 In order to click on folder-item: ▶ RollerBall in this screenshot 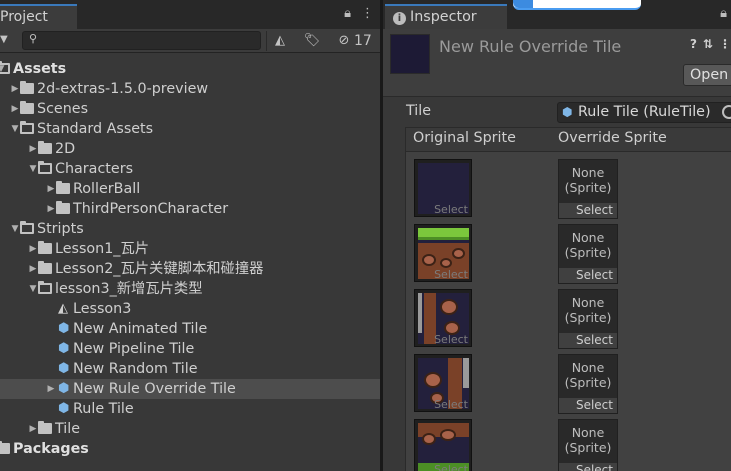, I will do `click(190, 189)`.